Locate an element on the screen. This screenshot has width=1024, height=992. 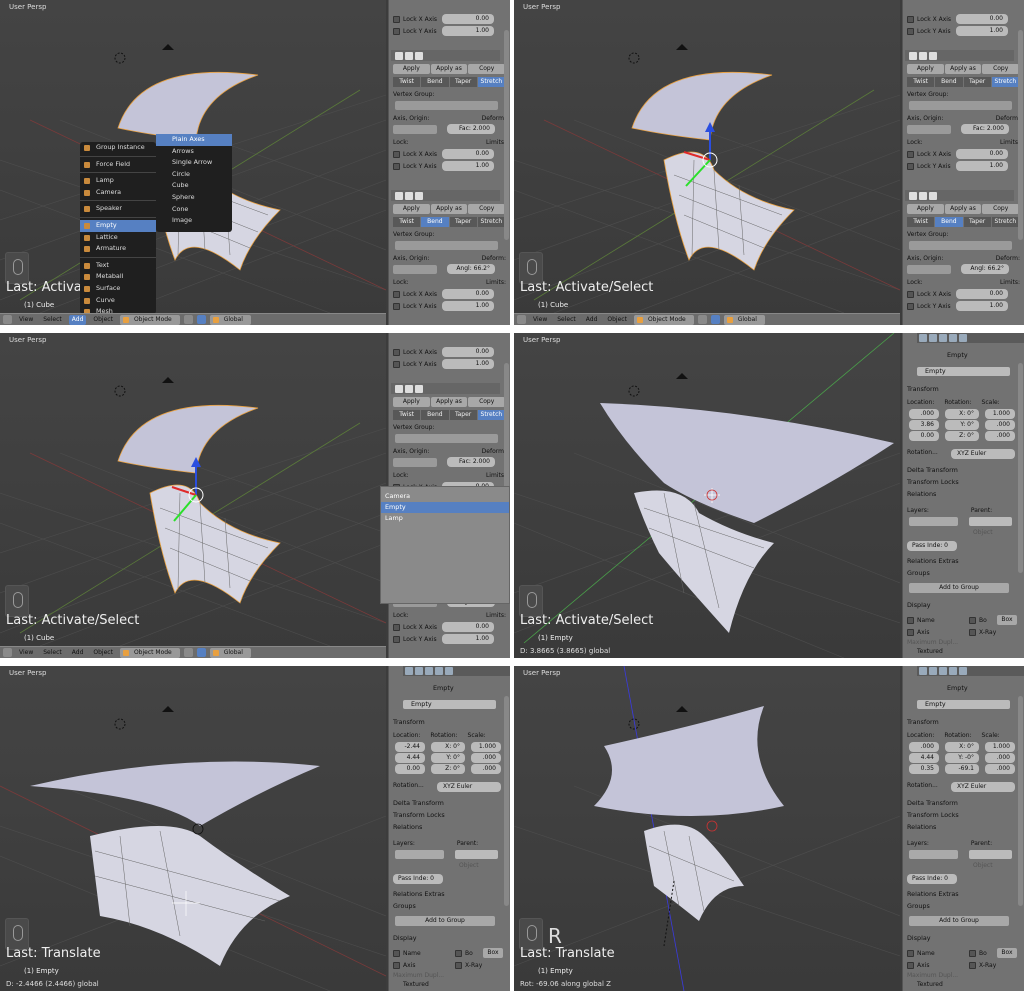
submenu-single-arrow: Single Arrow is located at coordinates (194, 163).